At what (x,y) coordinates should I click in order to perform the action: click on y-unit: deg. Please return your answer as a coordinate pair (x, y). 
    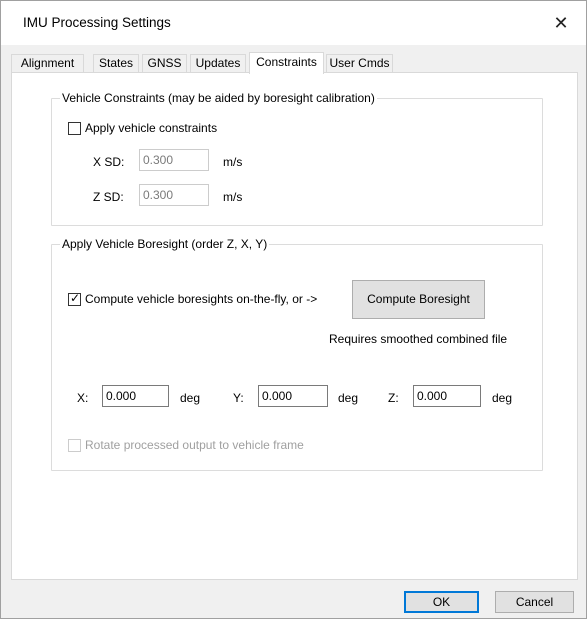
    Looking at the image, I should click on (348, 398).